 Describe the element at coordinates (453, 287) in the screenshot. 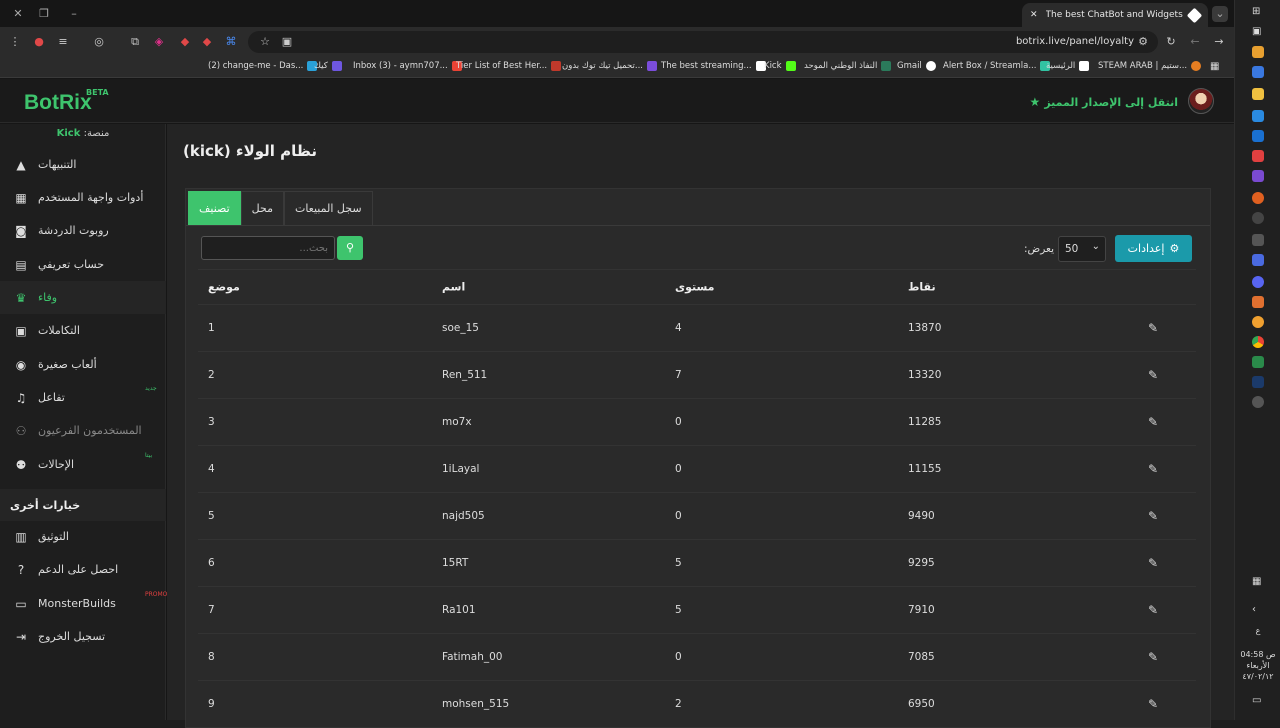

I see `header-name: اسم` at that location.